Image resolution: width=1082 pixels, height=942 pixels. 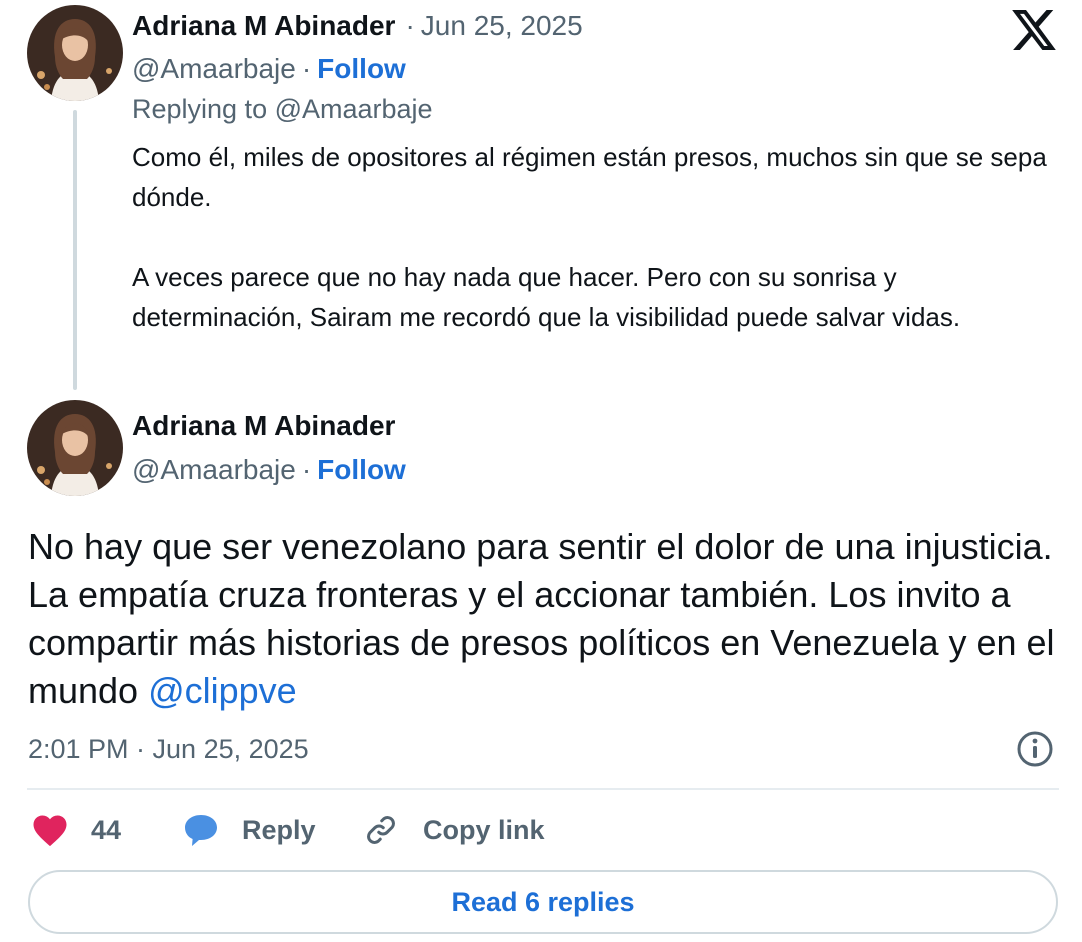 What do you see at coordinates (263, 26) in the screenshot?
I see `reply-author-name: Adriana M Abinader` at bounding box center [263, 26].